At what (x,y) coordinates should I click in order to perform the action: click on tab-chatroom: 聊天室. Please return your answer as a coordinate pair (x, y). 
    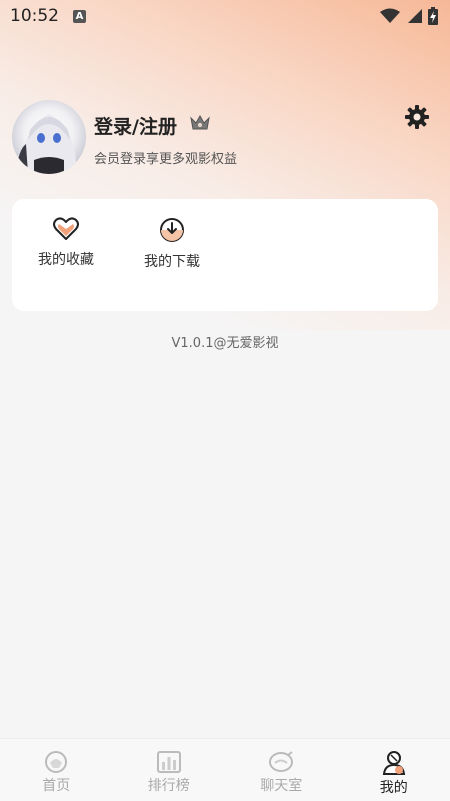
    Looking at the image, I should click on (281, 770).